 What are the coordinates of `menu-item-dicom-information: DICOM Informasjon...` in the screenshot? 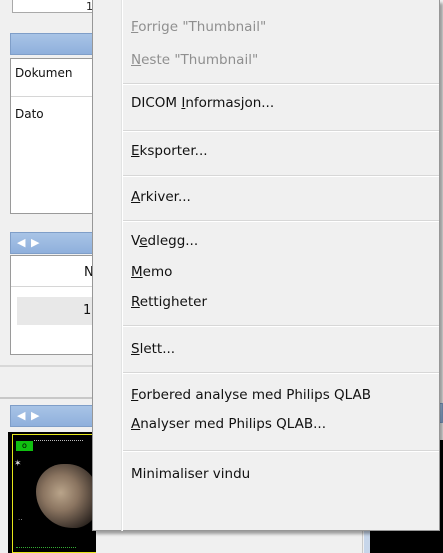 It's located at (202, 103).